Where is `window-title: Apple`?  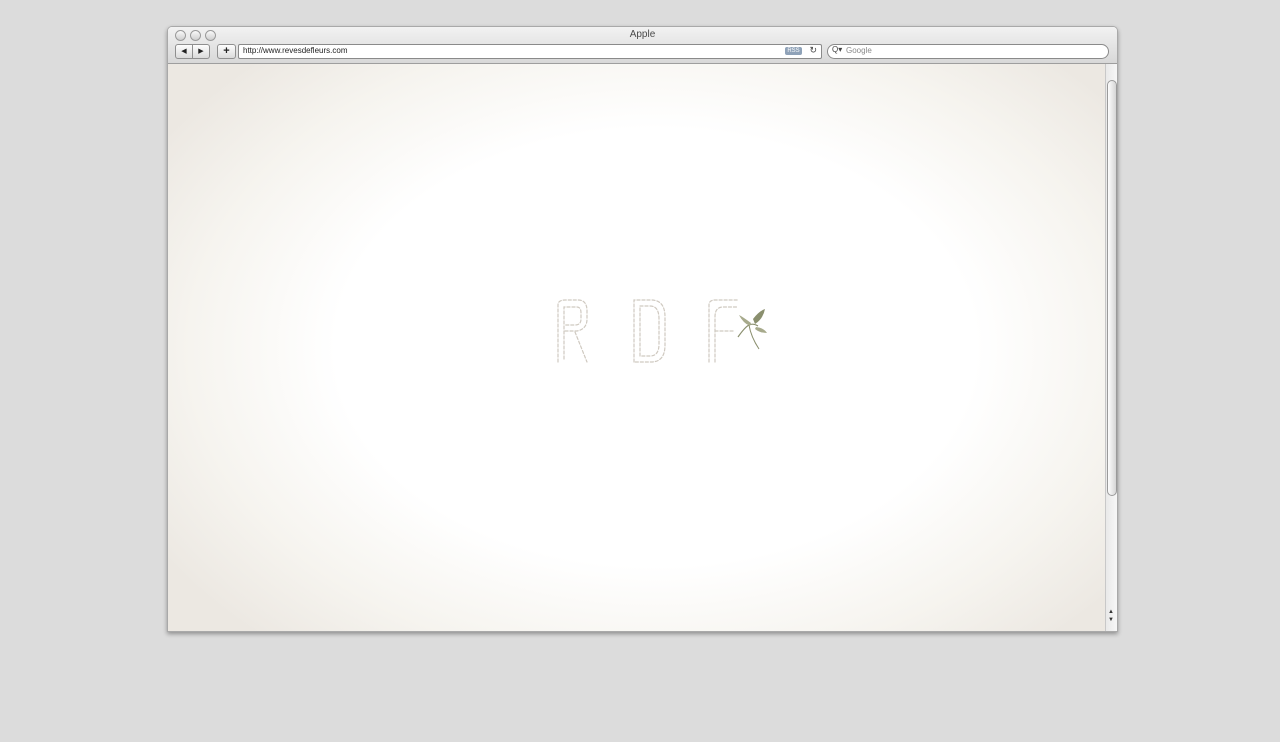
window-title: Apple is located at coordinates (642, 34).